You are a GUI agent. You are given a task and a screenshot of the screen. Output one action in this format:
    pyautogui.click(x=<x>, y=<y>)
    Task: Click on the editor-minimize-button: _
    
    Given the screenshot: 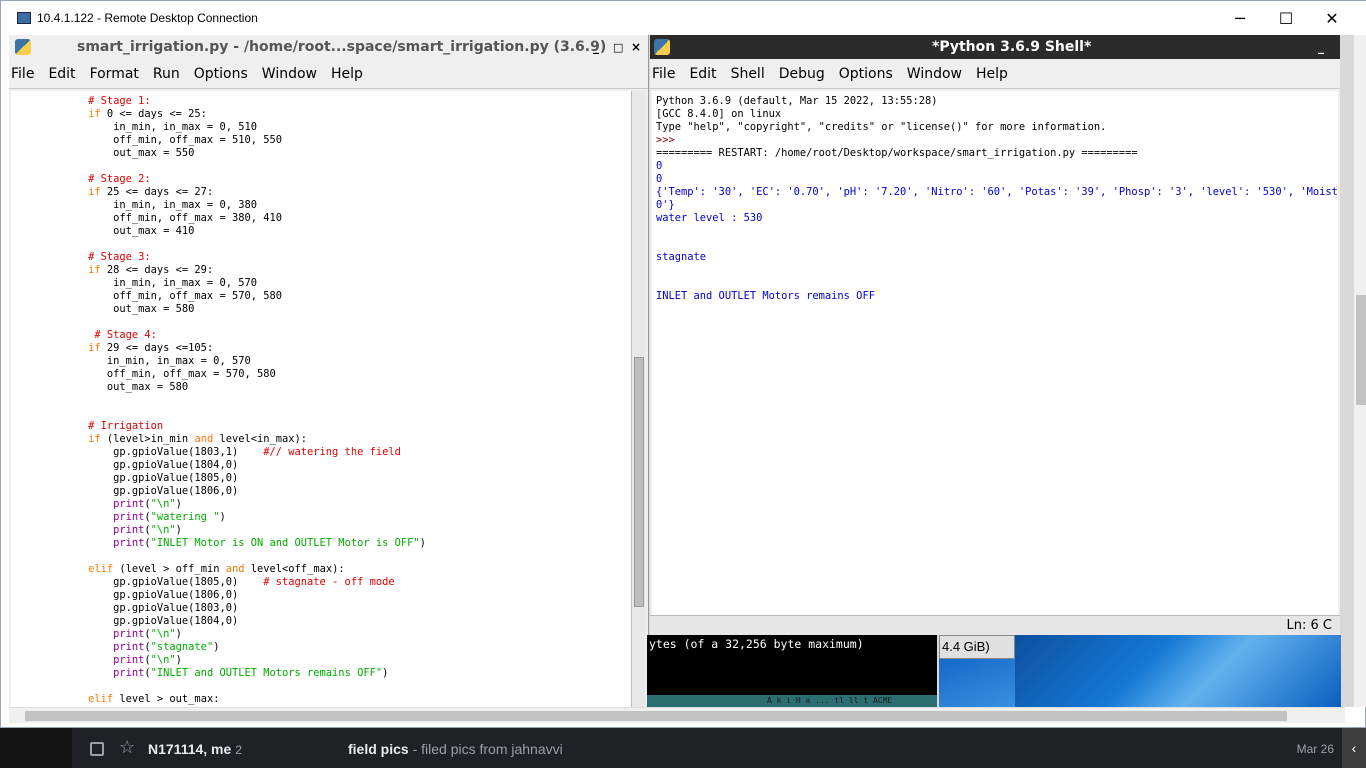 What is the action you would take?
    pyautogui.click(x=596, y=47)
    